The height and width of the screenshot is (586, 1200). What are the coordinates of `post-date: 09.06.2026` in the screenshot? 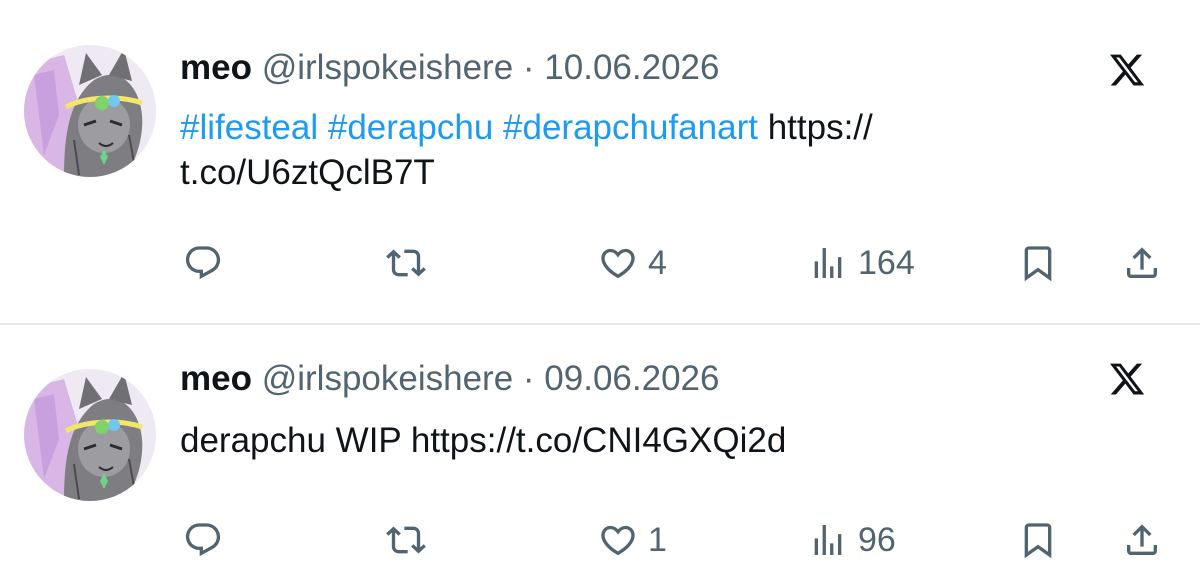 It's located at (631, 378).